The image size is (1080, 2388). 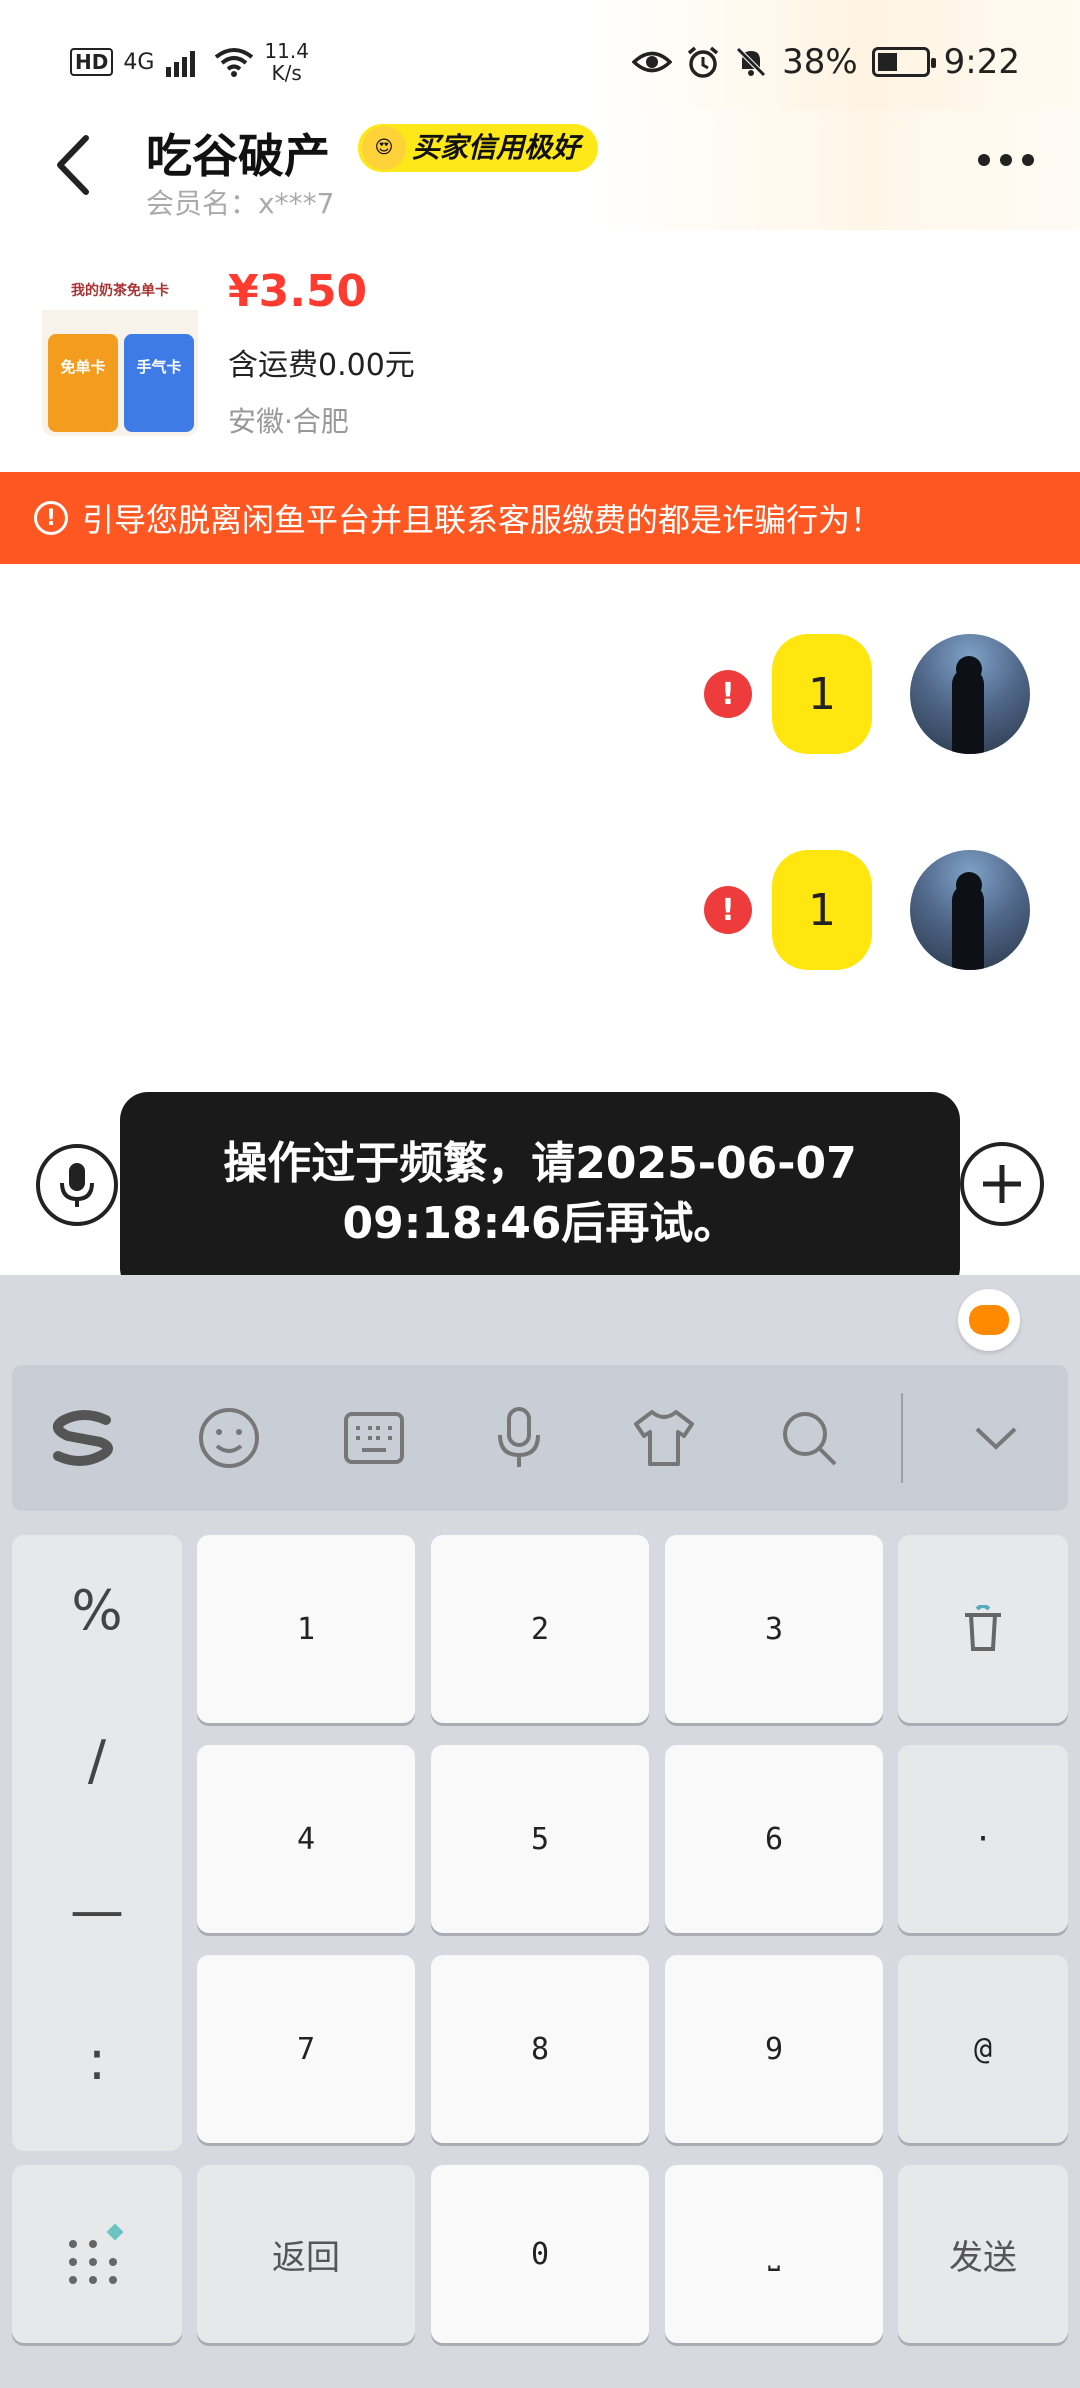 What do you see at coordinates (482, 520) in the screenshot?
I see `fraud-warning-text: 引导您脱离闲鱼平台并且联系客服缴费的都是诈骗行为！` at bounding box center [482, 520].